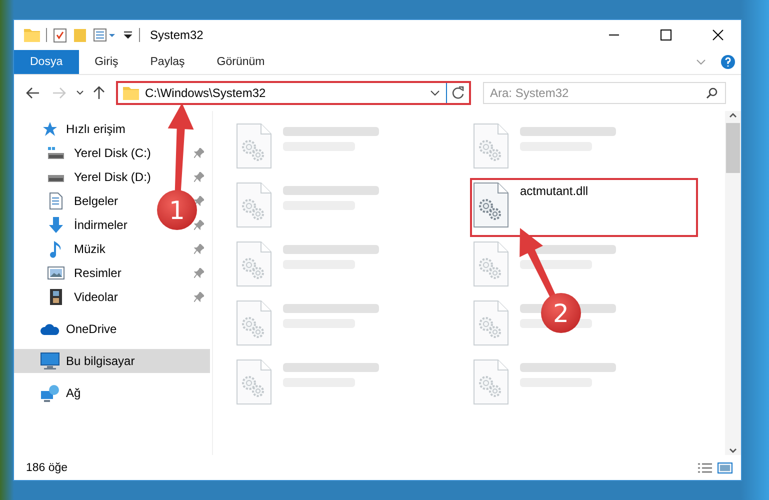 The image size is (769, 500). What do you see at coordinates (240, 62) in the screenshot?
I see `ribbon-tab: Görünüm` at bounding box center [240, 62].